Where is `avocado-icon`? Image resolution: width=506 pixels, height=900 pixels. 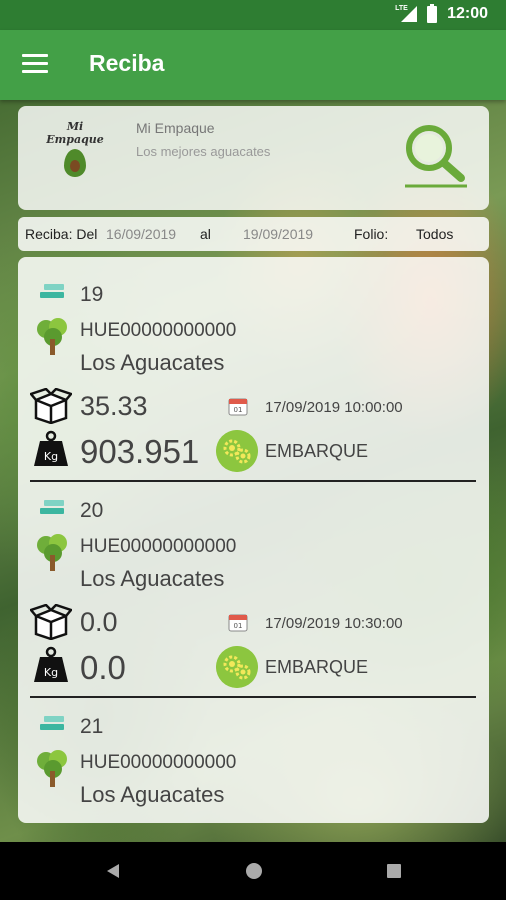 avocado-icon is located at coordinates (75, 163).